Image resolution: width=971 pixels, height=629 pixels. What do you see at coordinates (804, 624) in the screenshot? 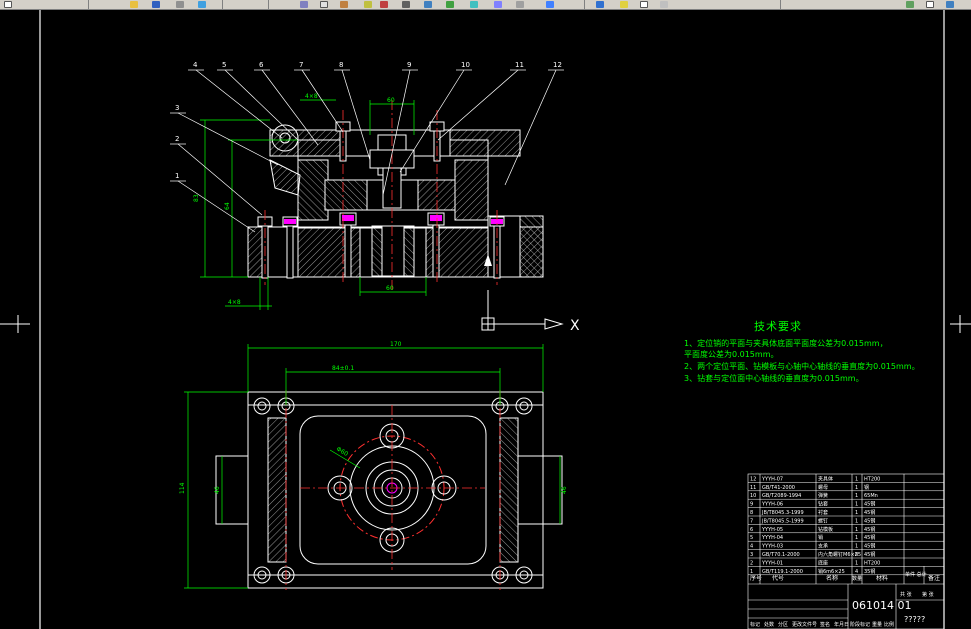
I see `tb-label-change: 更改文件号` at bounding box center [804, 624].